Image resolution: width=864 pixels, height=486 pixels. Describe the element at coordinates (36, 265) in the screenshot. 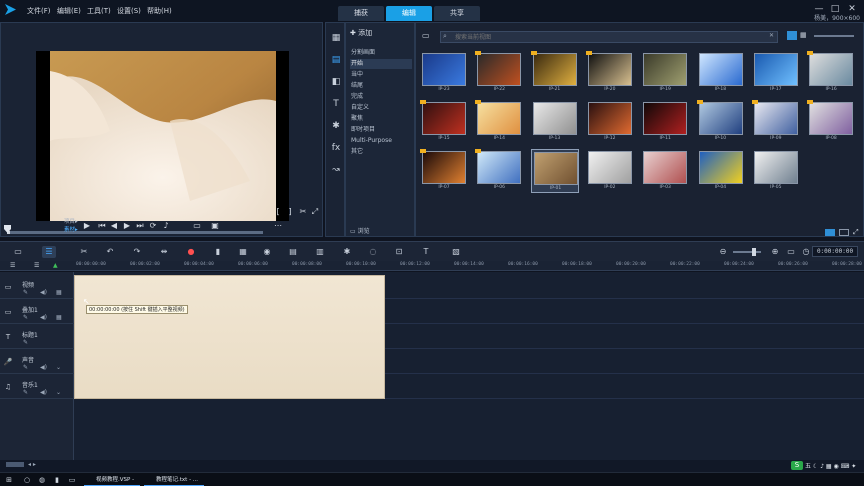

I see `chapter-icon: ☰` at that location.